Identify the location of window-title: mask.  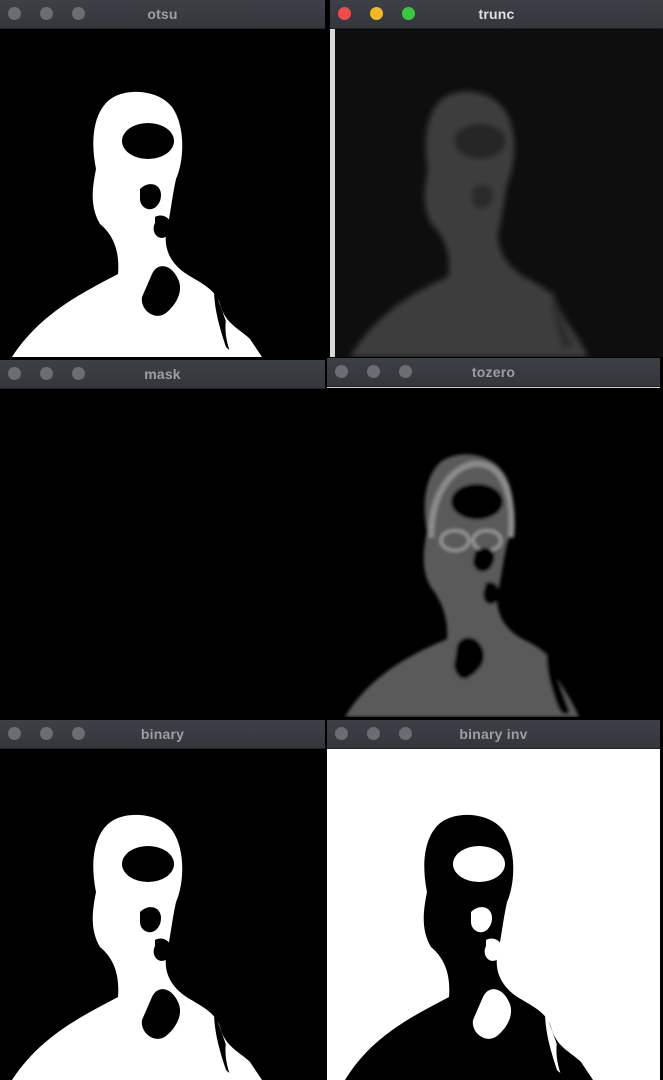
(162, 374).